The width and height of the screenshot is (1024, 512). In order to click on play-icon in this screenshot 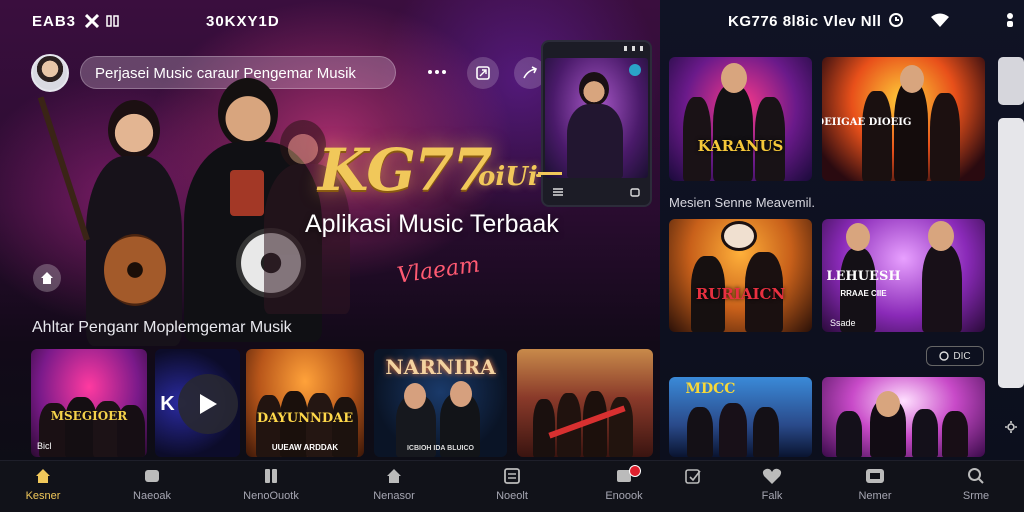, I will do `click(208, 404)`.